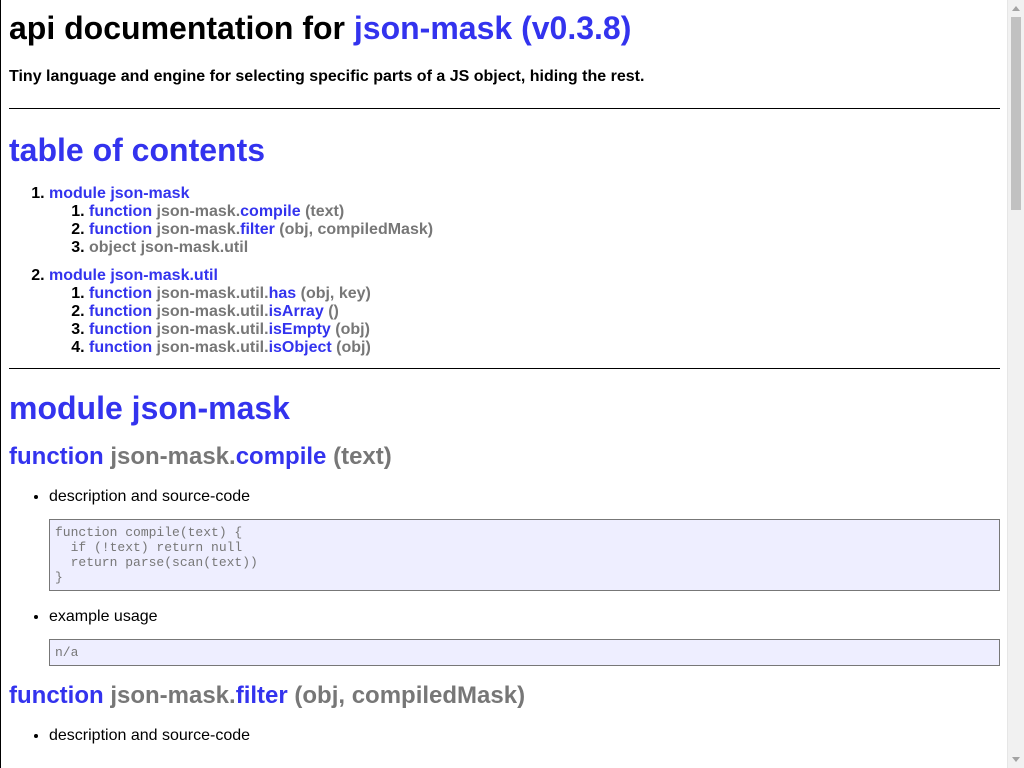 This screenshot has height=768, width=1024. I want to click on example-label: example usage, so click(103, 616).